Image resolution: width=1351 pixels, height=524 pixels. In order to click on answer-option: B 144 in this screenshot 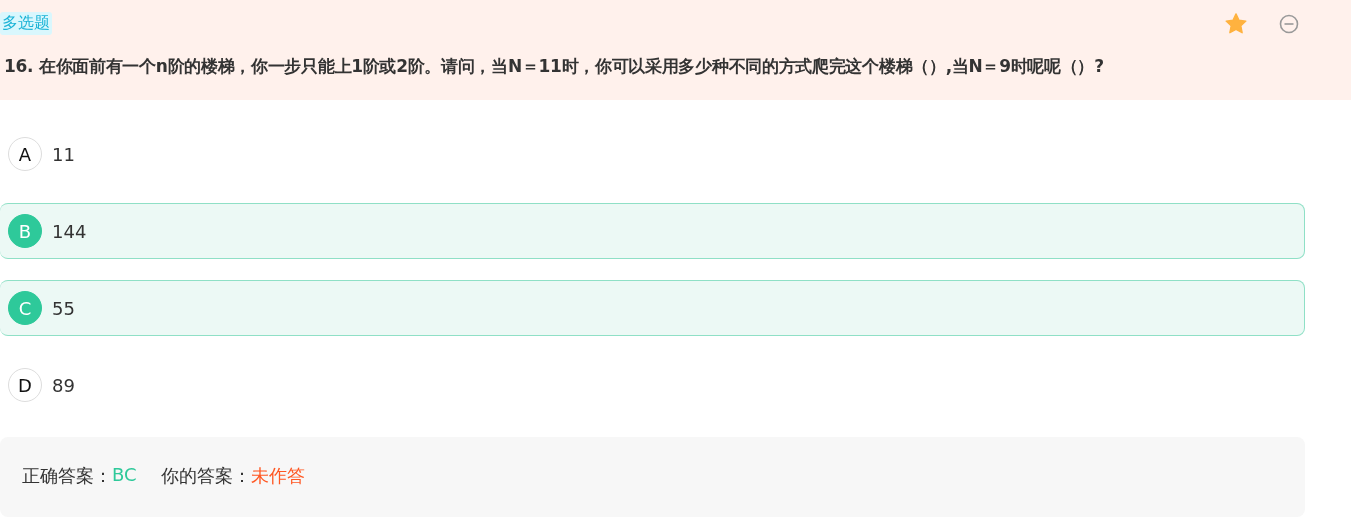, I will do `click(652, 231)`.